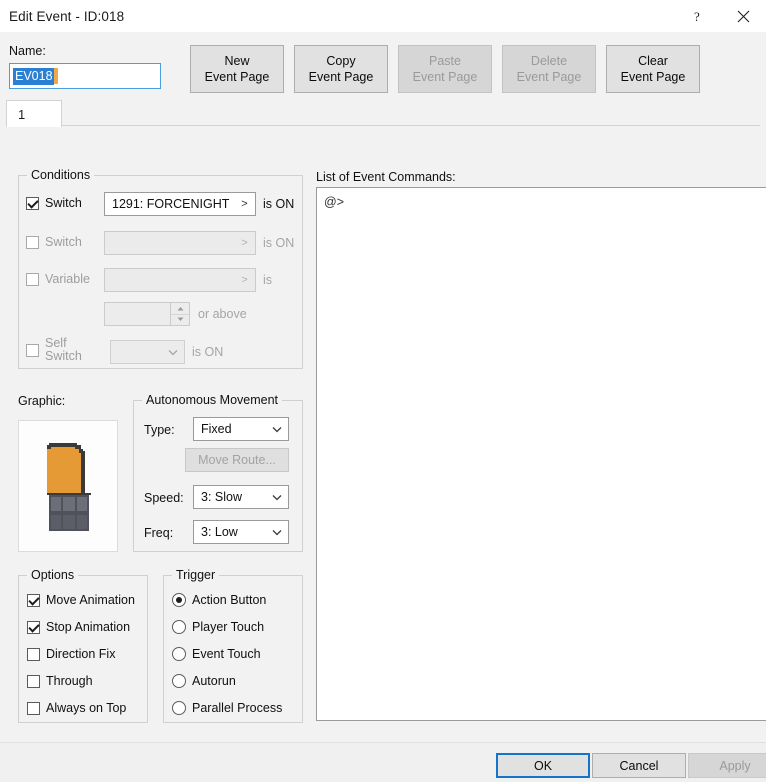 This screenshot has height=782, width=766. I want to click on condition-variable-checkbox: Variable, so click(58, 279).